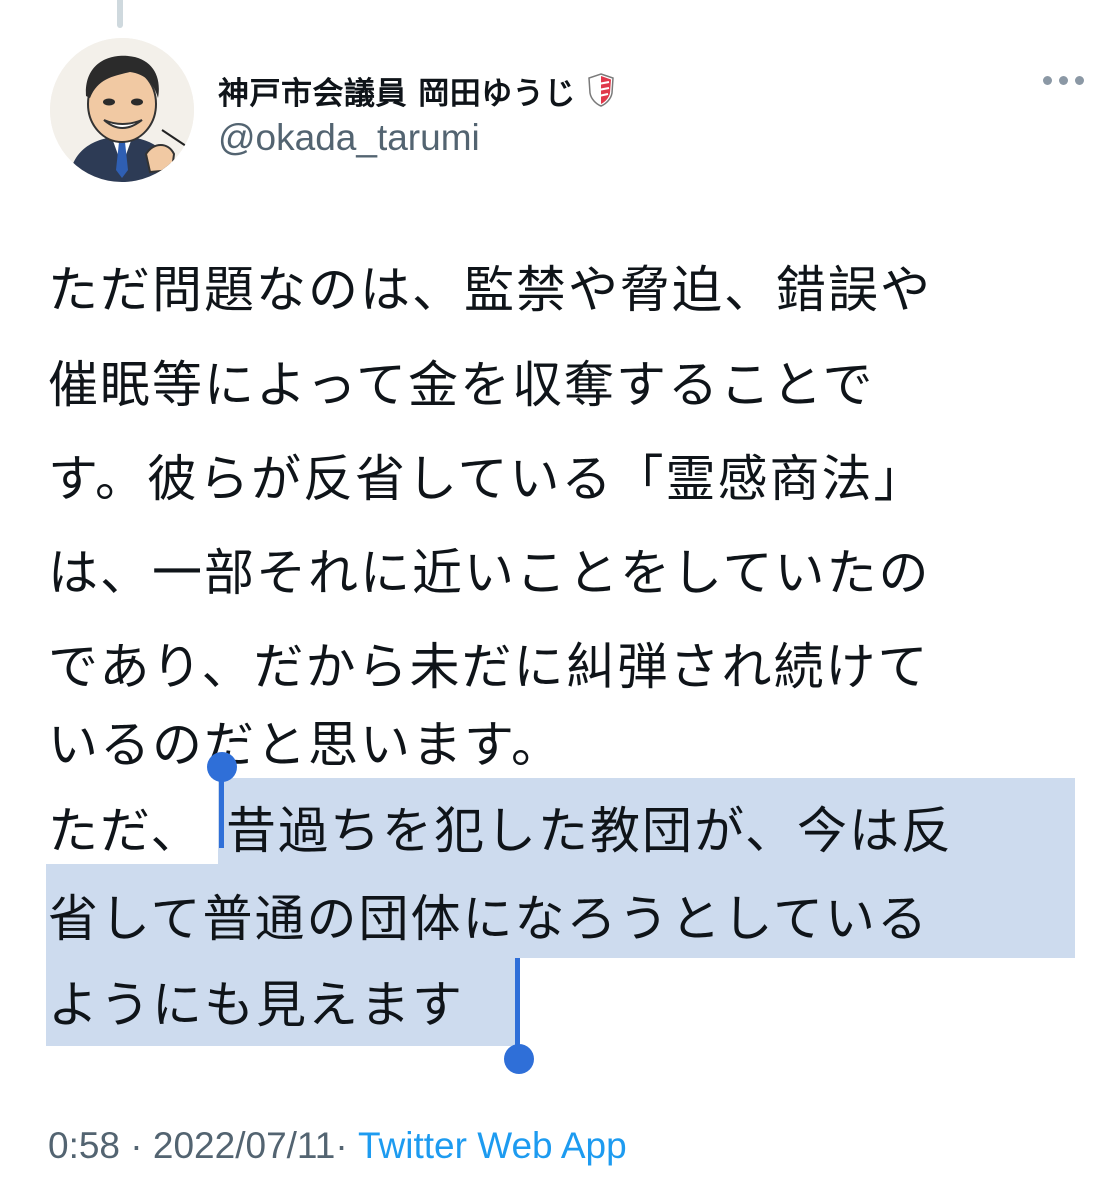 The width and height of the screenshot is (1120, 1200). I want to click on tweet-time: 0:58, so click(84, 1146).